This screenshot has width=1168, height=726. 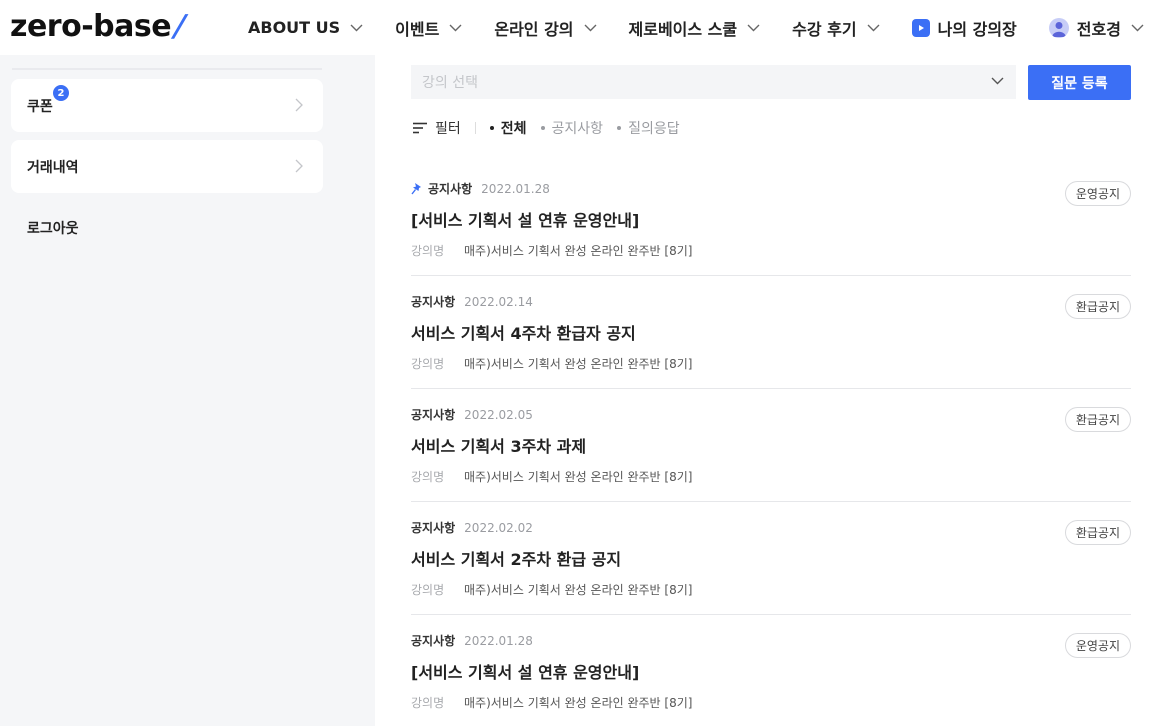 I want to click on sidebar-item-coupon: 쿠폰 2, so click(x=167, y=105).